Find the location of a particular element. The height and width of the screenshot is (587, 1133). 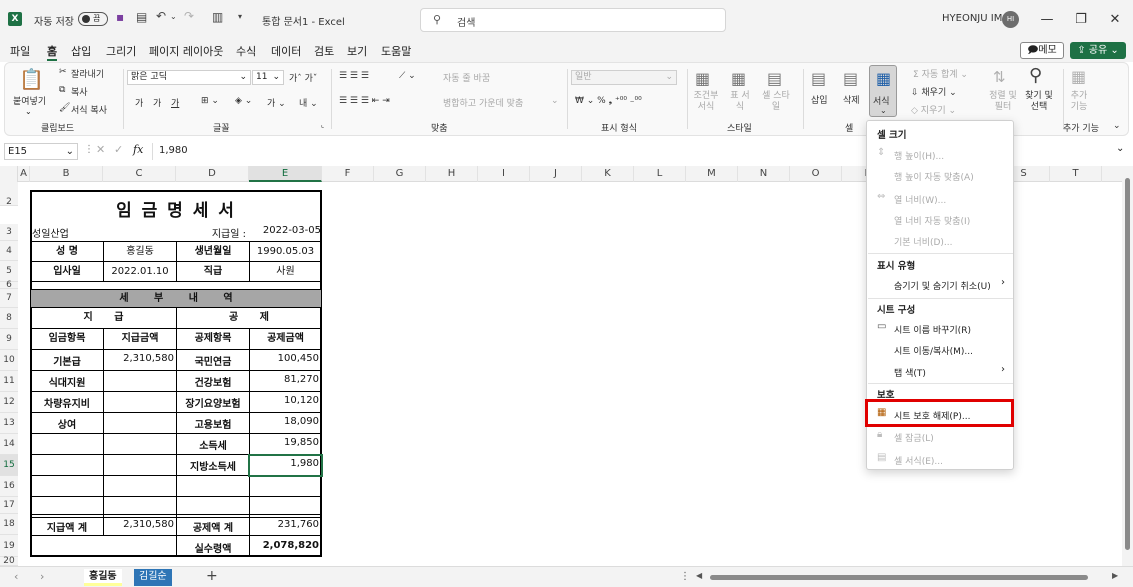

column-header: L is located at coordinates (660, 174).